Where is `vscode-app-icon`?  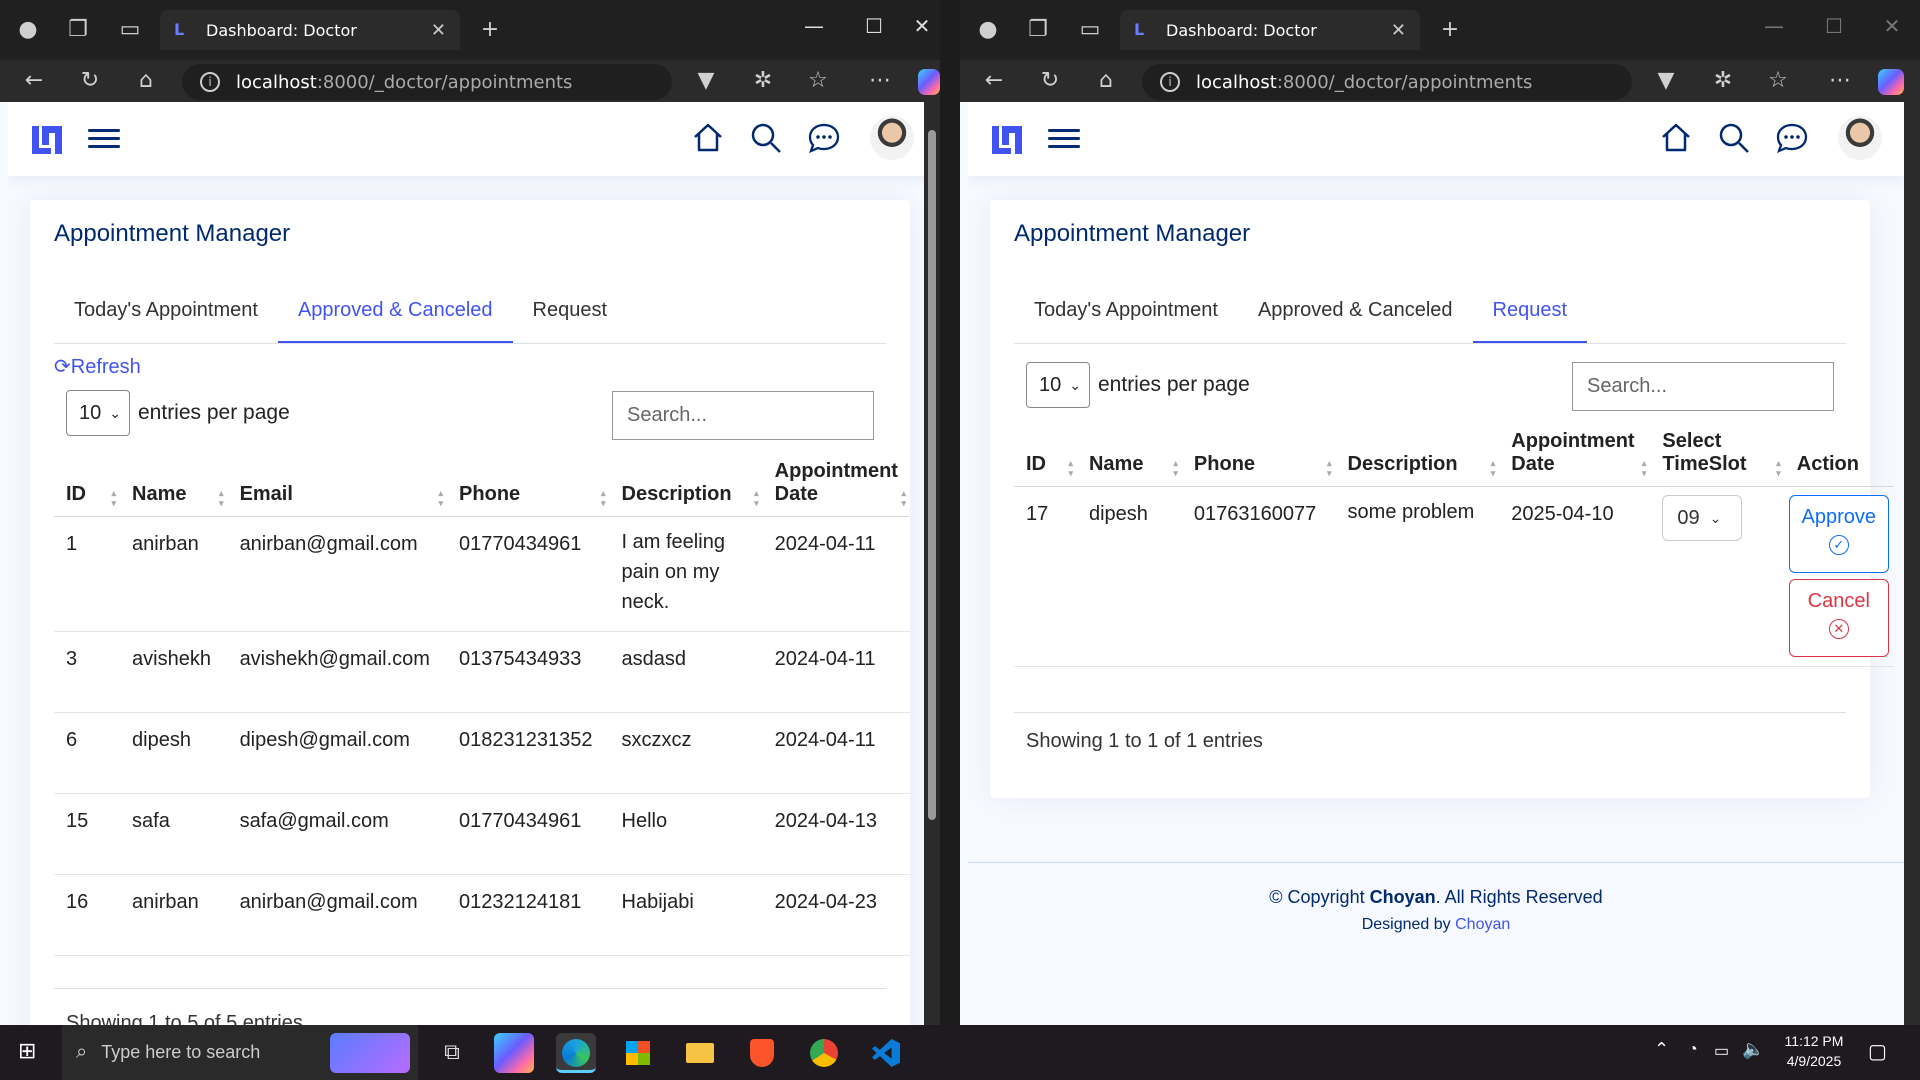
vscode-app-icon is located at coordinates (886, 1053).